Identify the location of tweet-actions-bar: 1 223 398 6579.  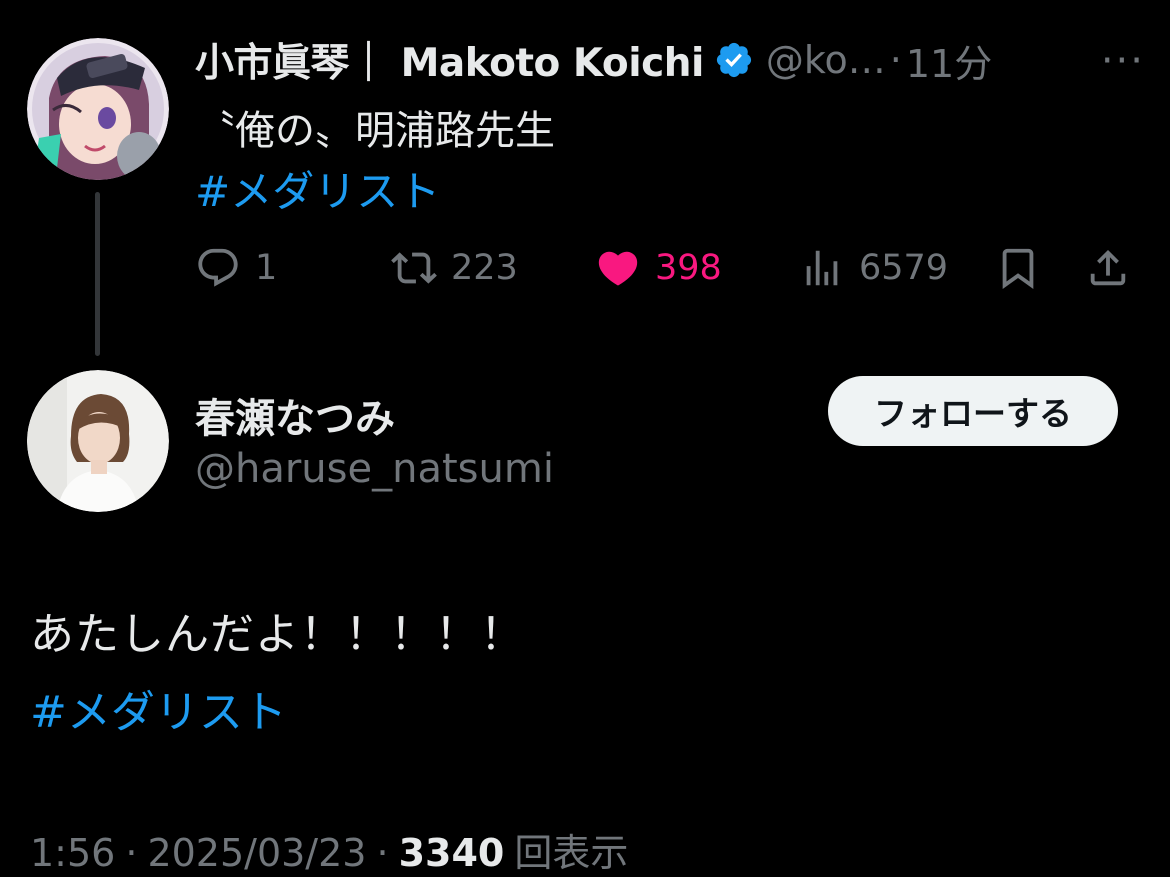
(667, 268).